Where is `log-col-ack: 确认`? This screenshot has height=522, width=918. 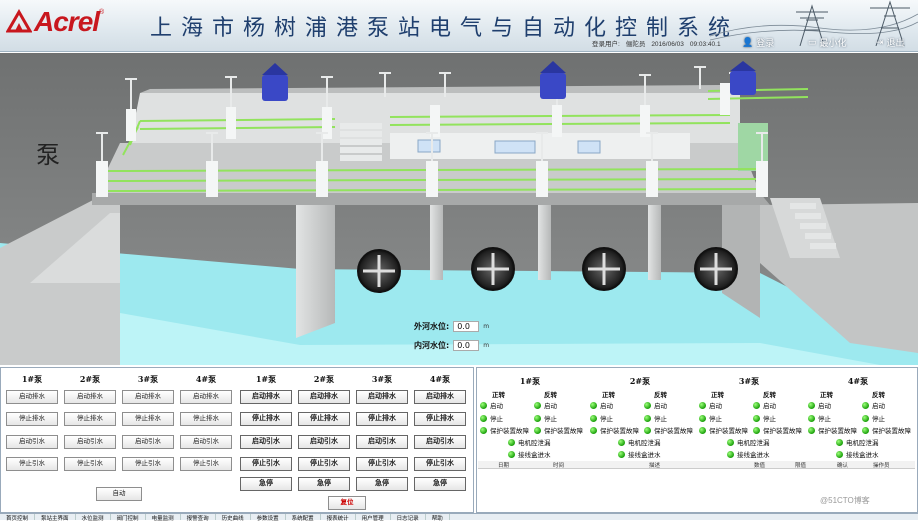
log-col-ack: 确认 is located at coordinates (843, 466).